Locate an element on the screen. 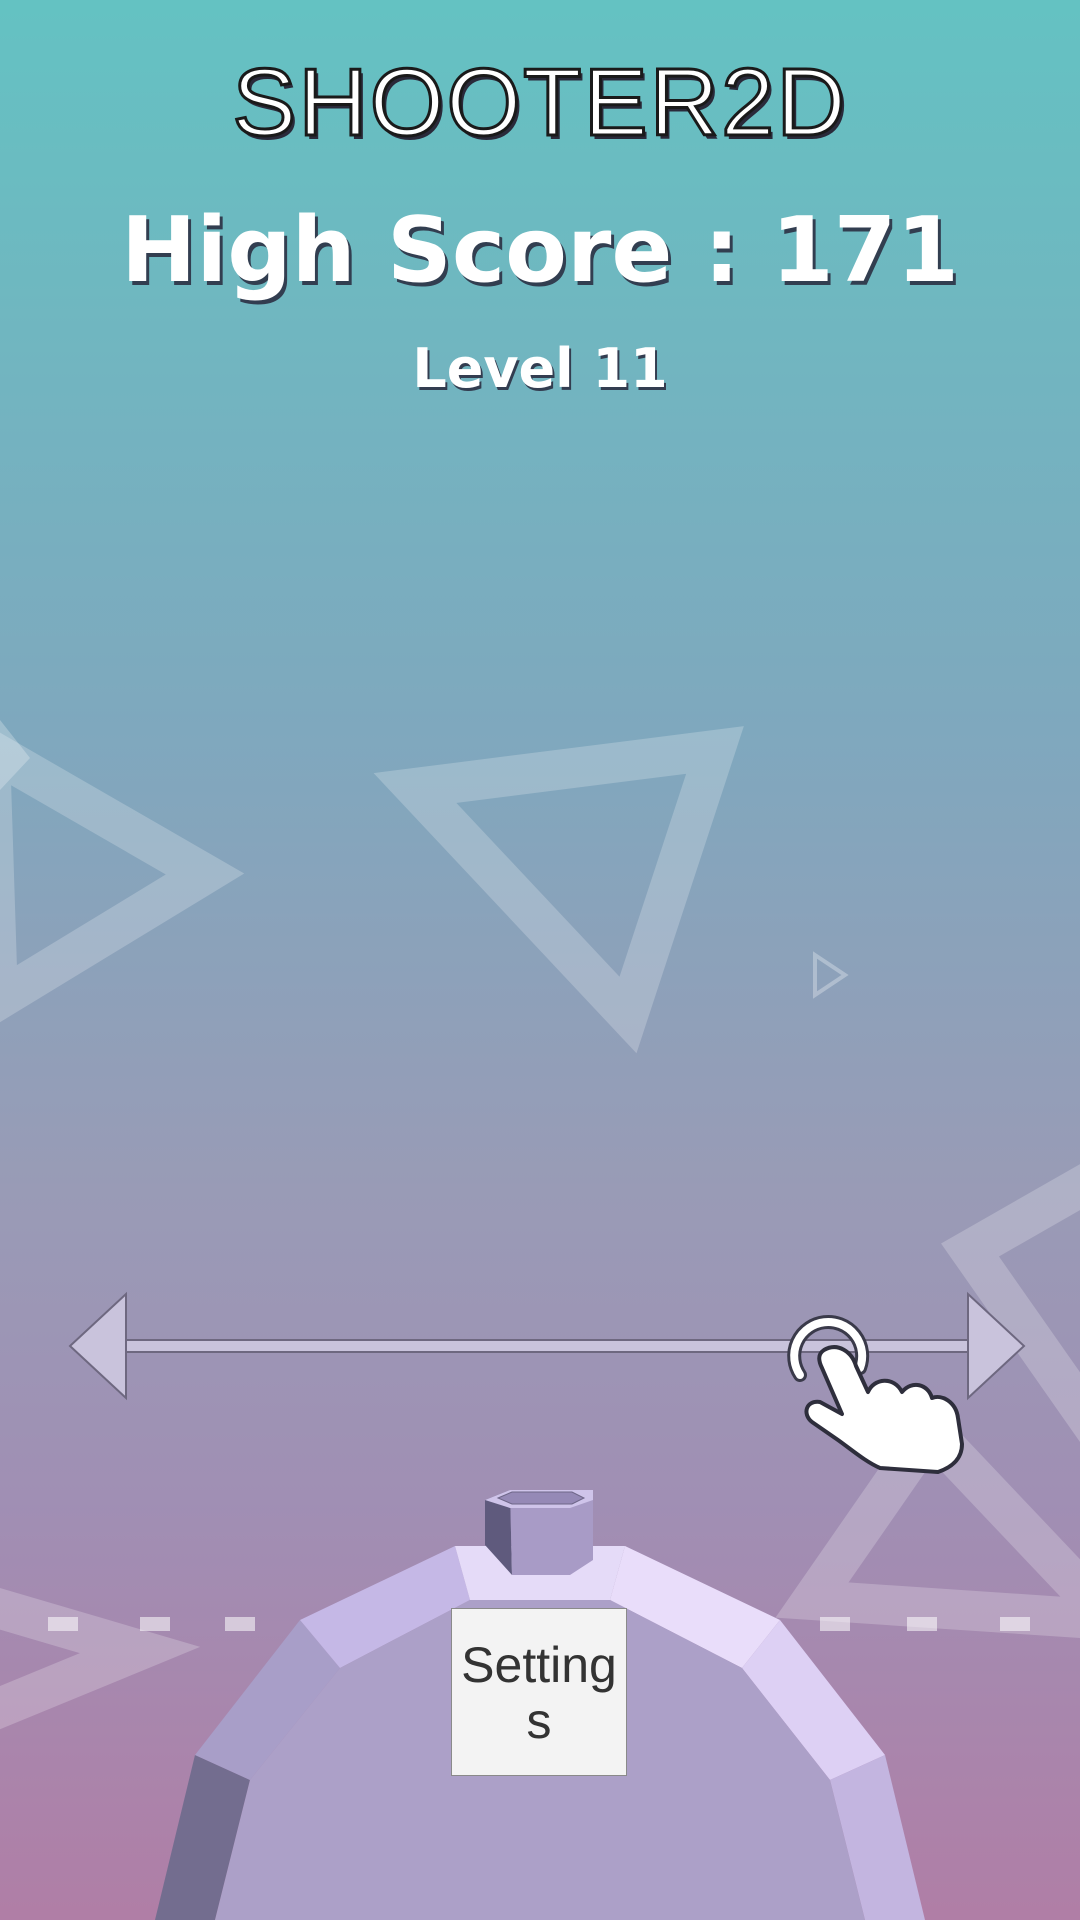  bg-triangle-left is located at coordinates (122, 877).